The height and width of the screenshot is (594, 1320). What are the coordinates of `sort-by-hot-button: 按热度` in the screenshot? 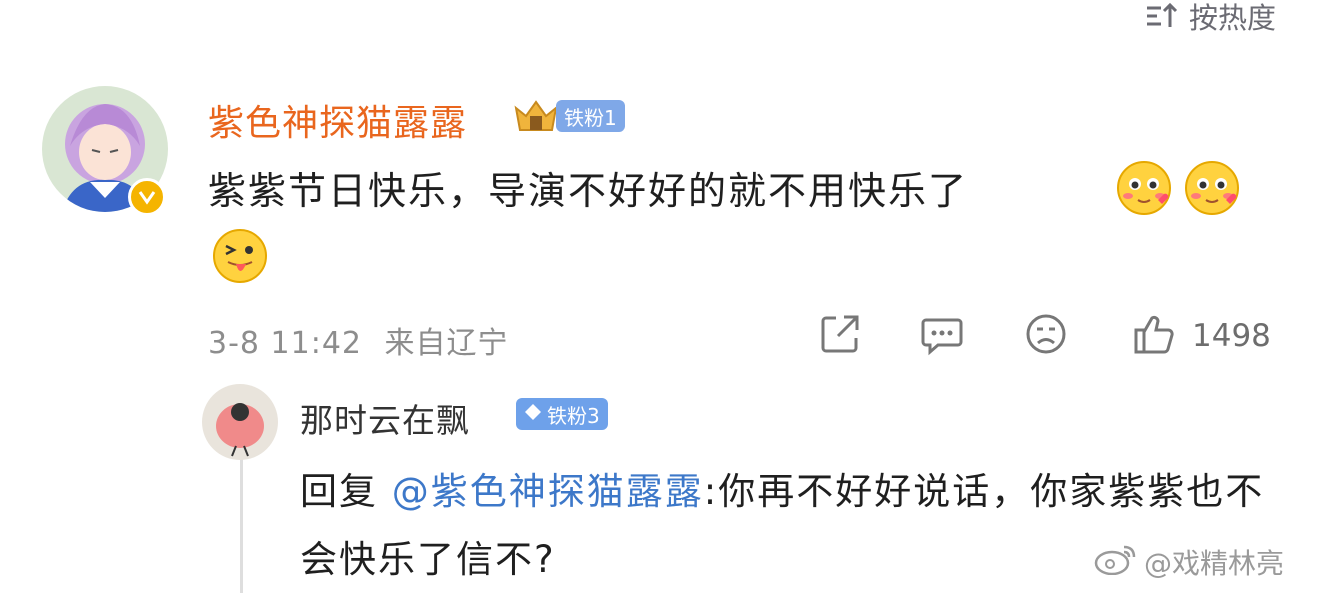 It's located at (1210, 17).